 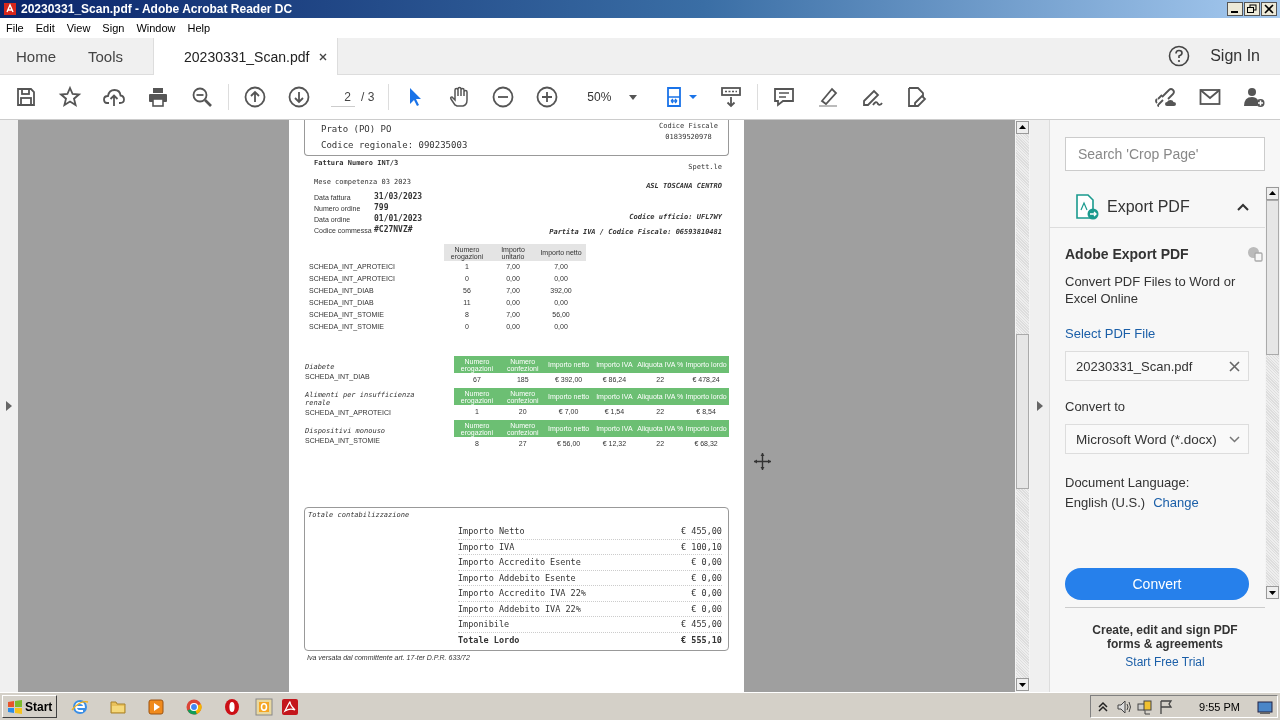 I want to click on sender-address-line: Prato (PO) PO, so click(x=357, y=129).